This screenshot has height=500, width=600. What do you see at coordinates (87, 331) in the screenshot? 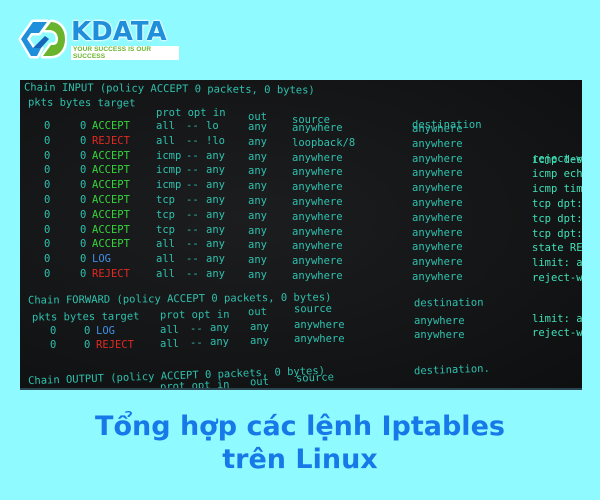
I see `forward-row-bytes: 0` at bounding box center [87, 331].